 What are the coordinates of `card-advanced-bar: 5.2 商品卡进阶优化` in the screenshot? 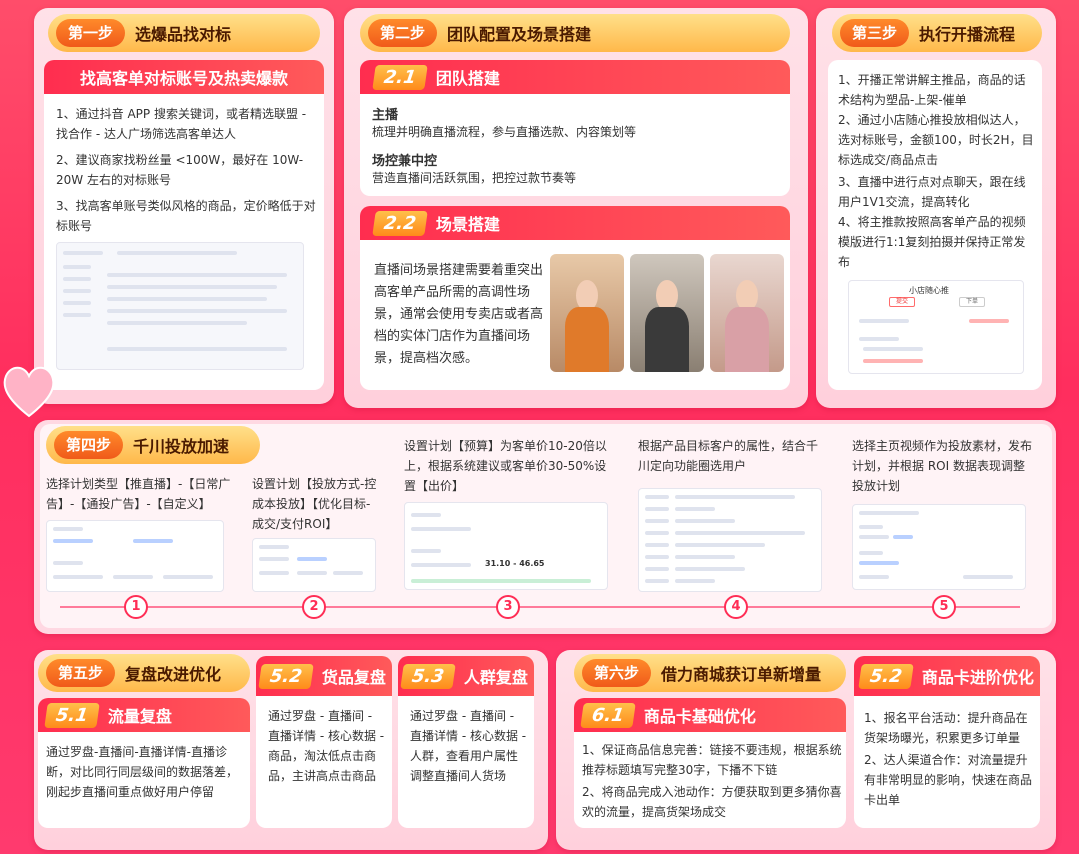 It's located at (947, 676).